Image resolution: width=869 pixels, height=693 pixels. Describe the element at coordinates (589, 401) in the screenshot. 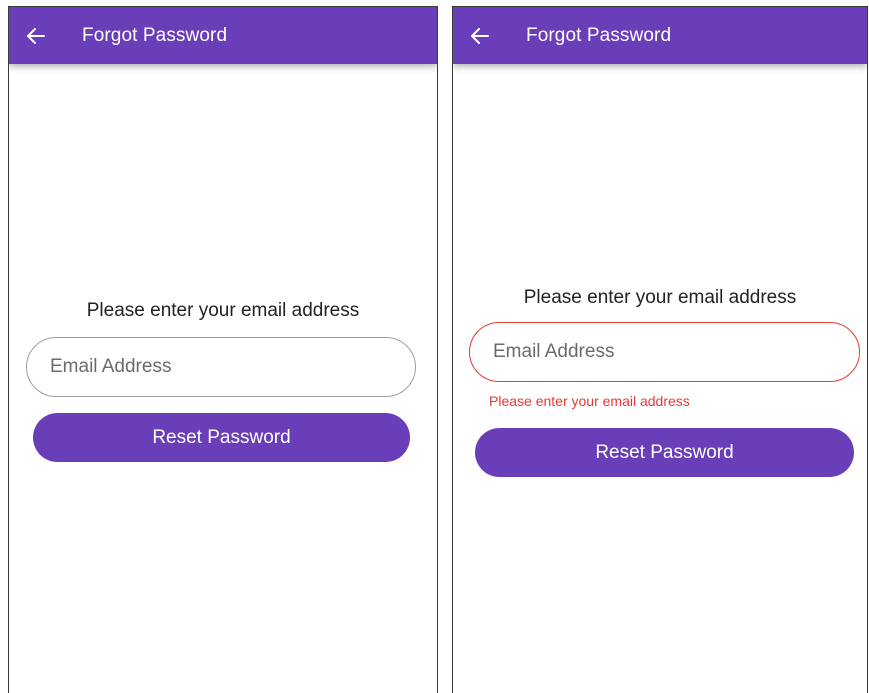

I see `email-error-message: Please enter your email address` at that location.